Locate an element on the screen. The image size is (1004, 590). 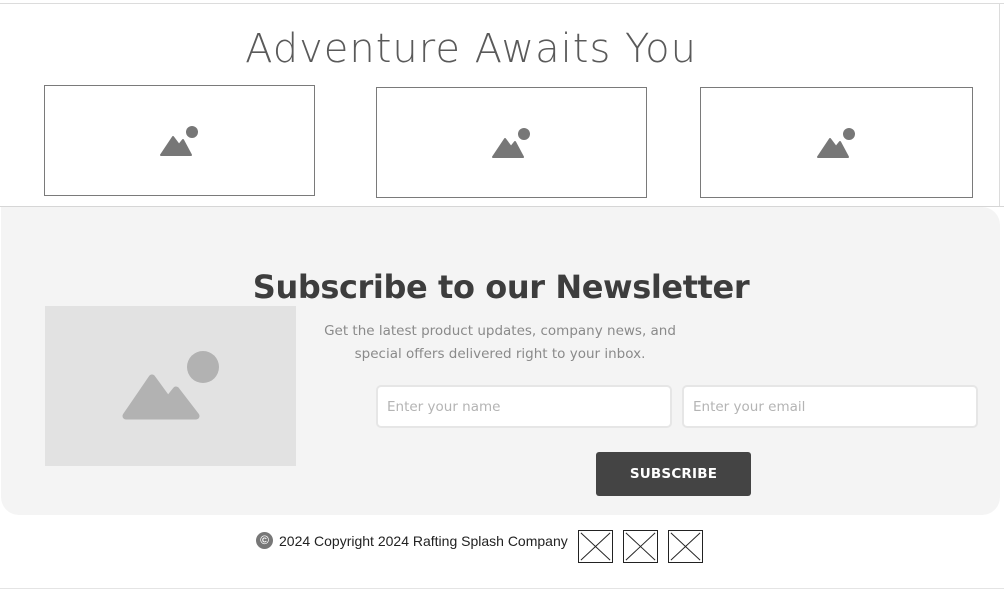
top-divider is located at coordinates (502, 3).